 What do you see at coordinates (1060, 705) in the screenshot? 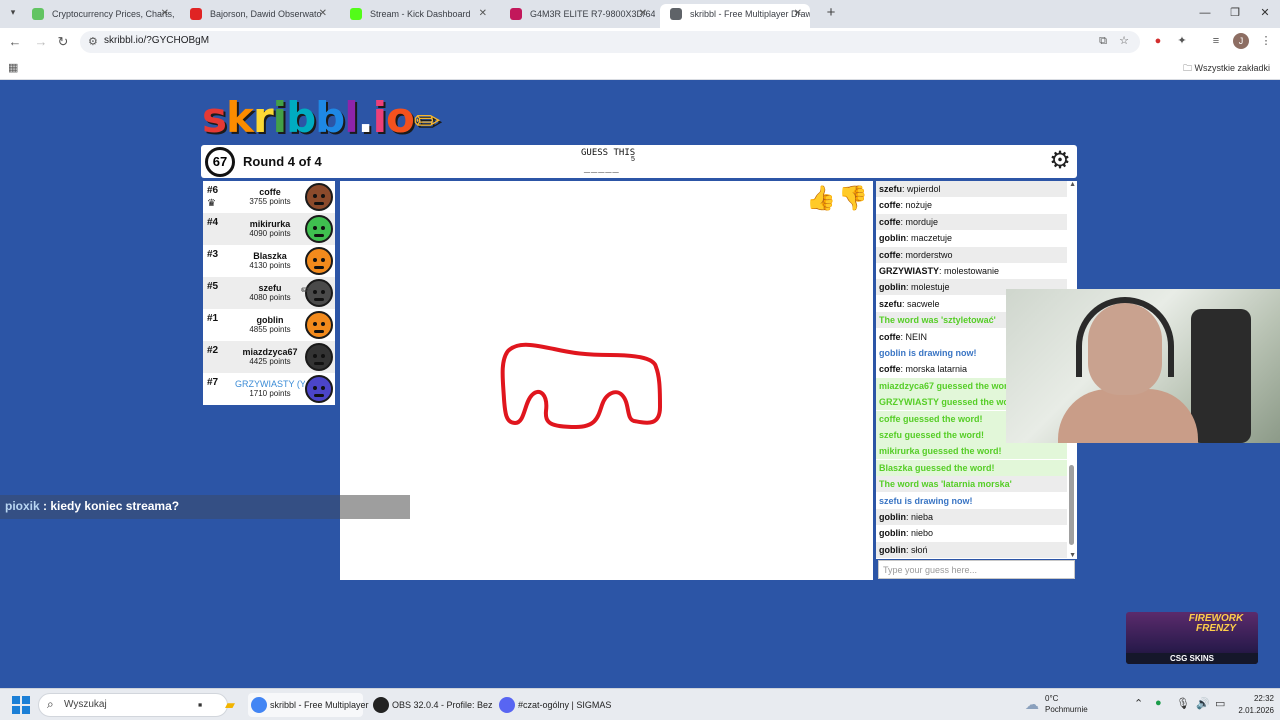
I see `weather-widget: ☁ 0°C Pochmurnie` at bounding box center [1060, 705].